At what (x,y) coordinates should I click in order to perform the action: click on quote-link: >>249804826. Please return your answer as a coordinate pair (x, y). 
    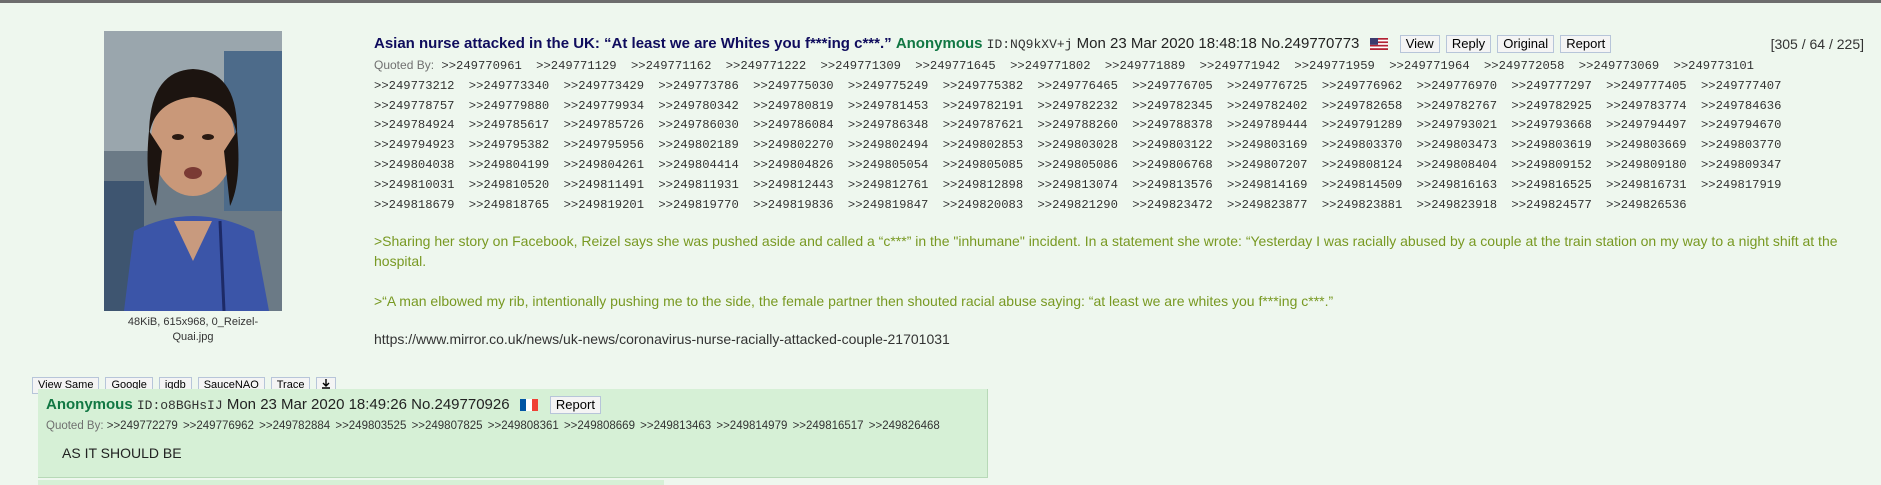
    Looking at the image, I should click on (793, 165).